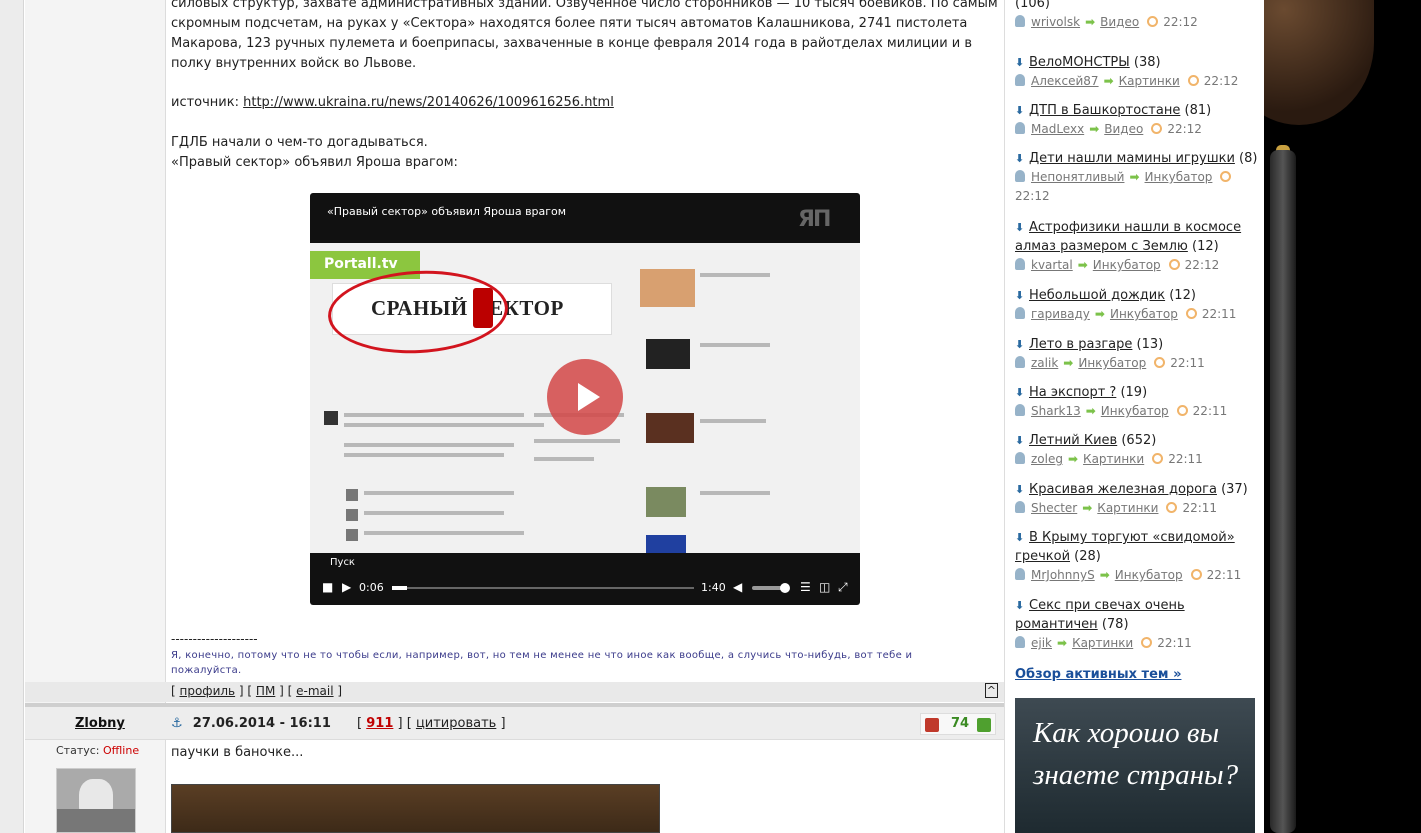 The image size is (1421, 833). I want to click on topic-user-link: wrivolsk, so click(1055, 22).